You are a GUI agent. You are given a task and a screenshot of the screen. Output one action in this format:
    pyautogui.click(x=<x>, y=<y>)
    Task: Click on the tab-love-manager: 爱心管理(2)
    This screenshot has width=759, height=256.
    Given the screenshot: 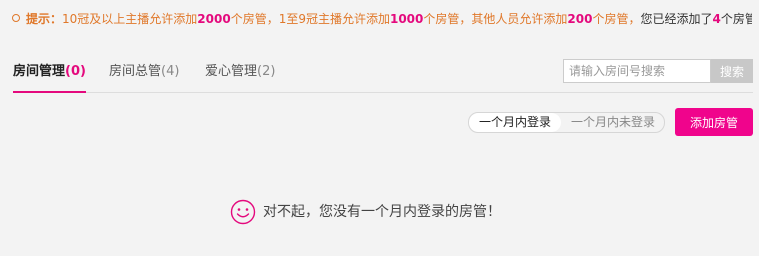 What is the action you would take?
    pyautogui.click(x=240, y=77)
    